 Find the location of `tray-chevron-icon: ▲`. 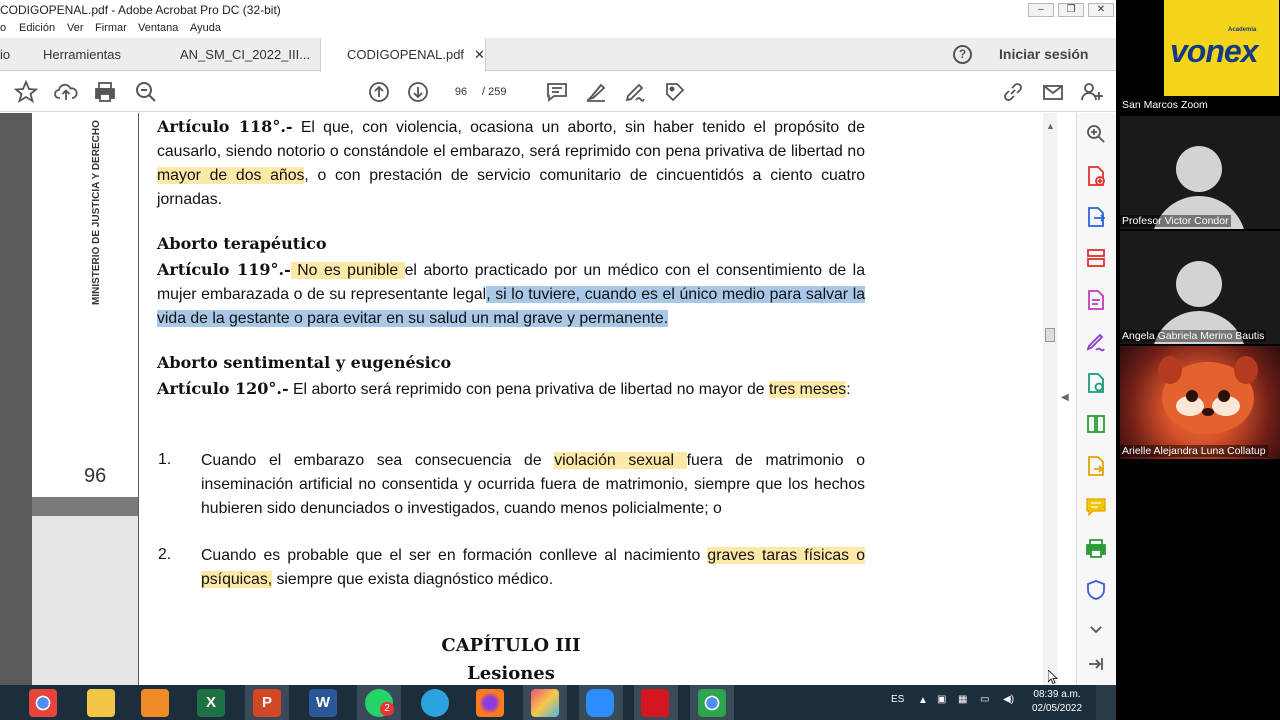

tray-chevron-icon: ▲ is located at coordinates (923, 700).